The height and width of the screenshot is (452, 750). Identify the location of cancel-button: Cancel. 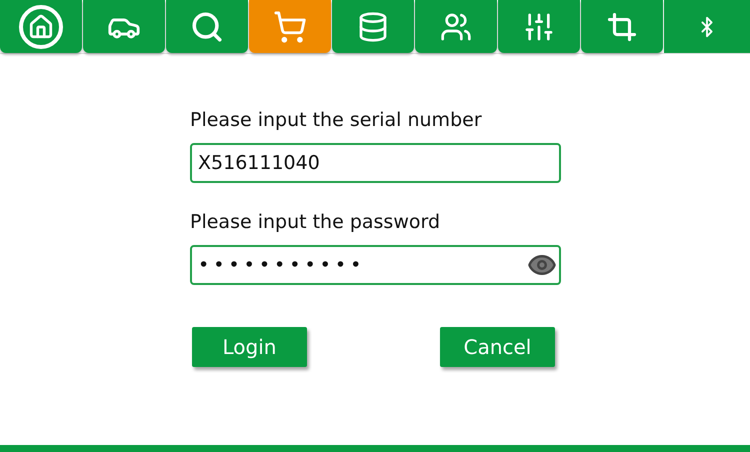
(497, 347).